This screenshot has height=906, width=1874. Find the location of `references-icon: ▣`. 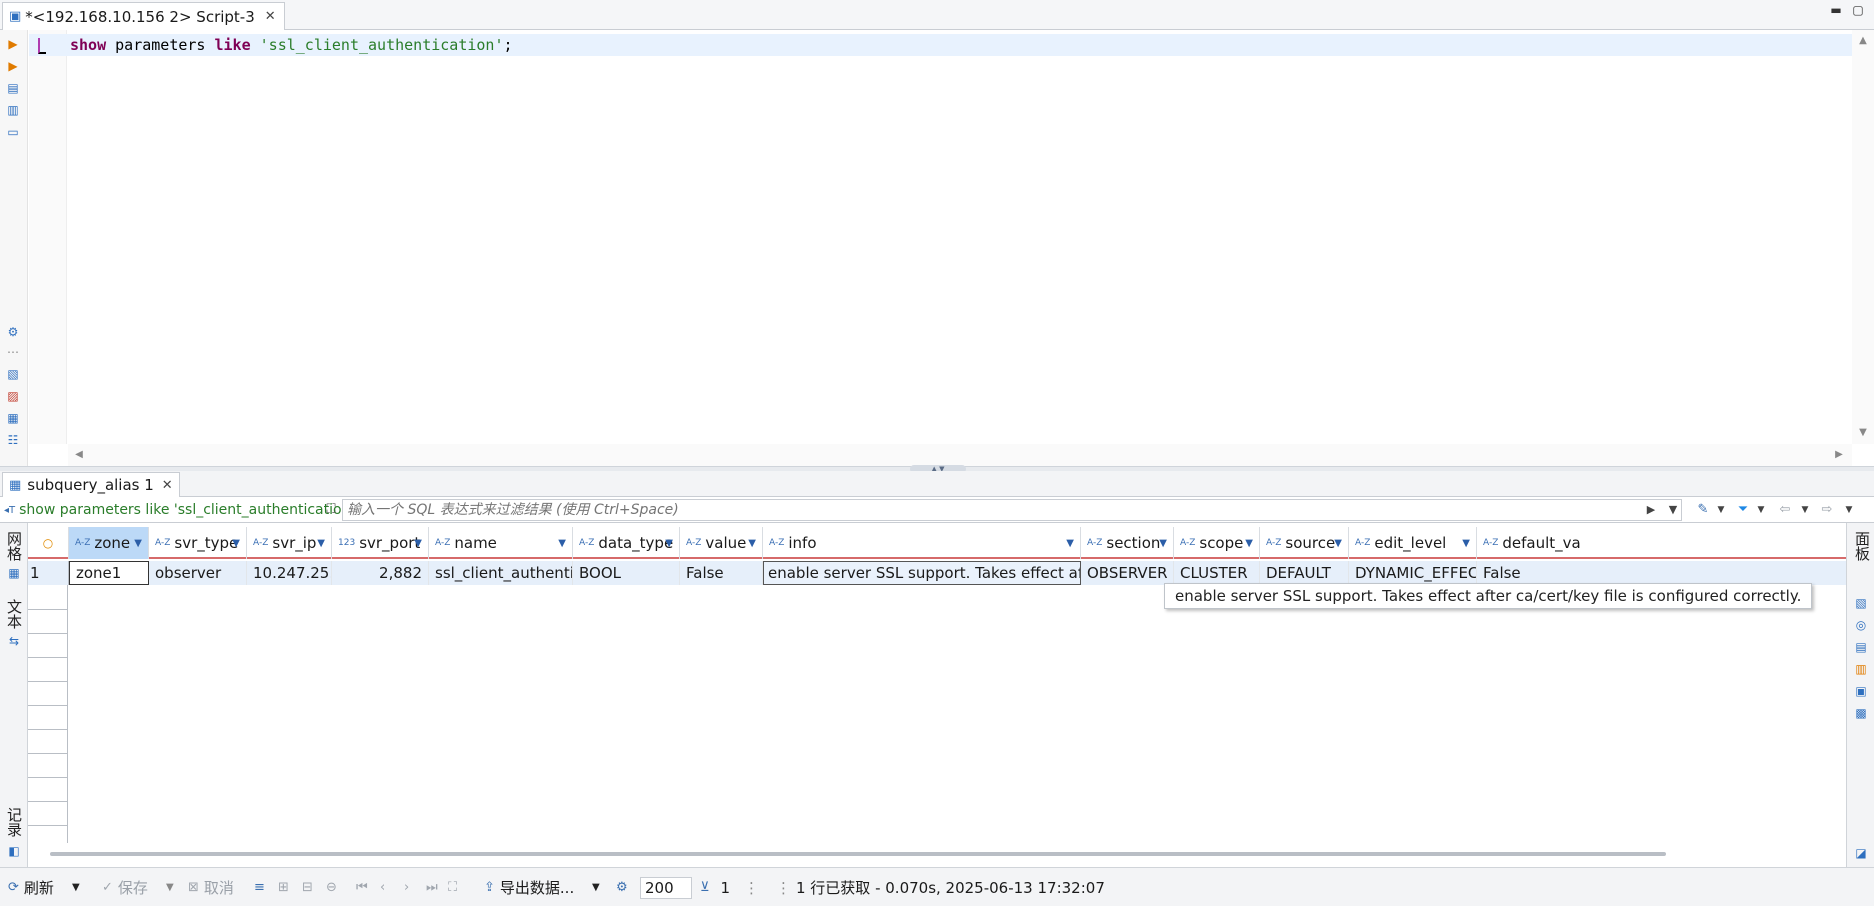

references-icon: ▣ is located at coordinates (1861, 691).